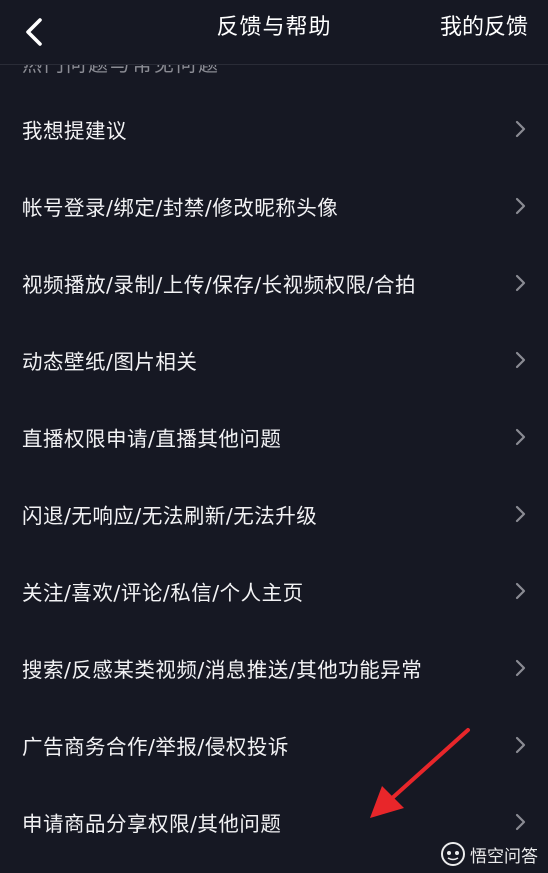  What do you see at coordinates (170, 515) in the screenshot?
I see `list-item-label: 闪退/无响应/无法刷新/无法升级` at bounding box center [170, 515].